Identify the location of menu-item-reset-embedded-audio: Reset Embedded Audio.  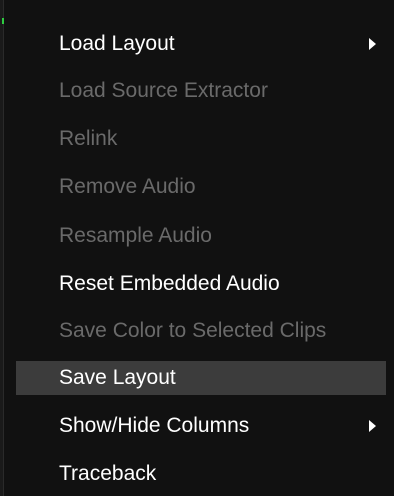
(201, 284).